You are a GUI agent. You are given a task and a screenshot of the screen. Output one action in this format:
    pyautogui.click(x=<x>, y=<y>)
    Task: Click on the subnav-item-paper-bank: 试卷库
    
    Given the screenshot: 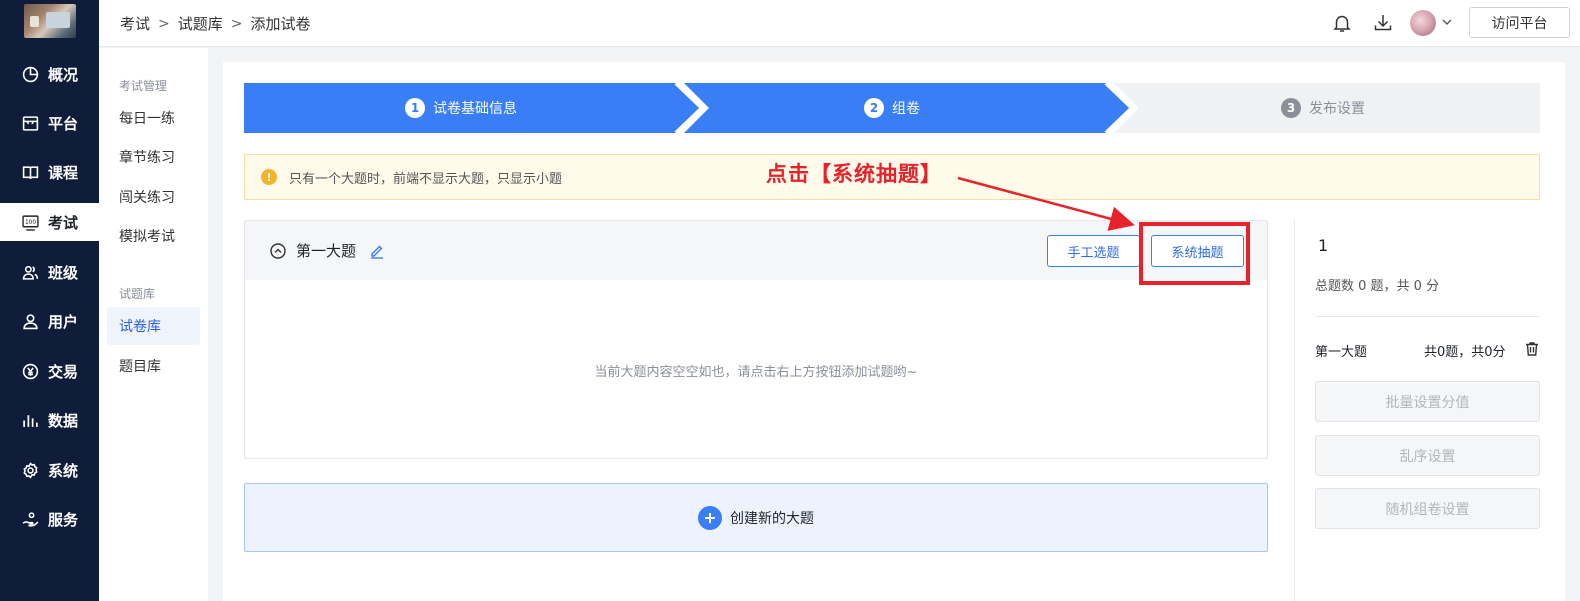 What is the action you would take?
    pyautogui.click(x=153, y=326)
    